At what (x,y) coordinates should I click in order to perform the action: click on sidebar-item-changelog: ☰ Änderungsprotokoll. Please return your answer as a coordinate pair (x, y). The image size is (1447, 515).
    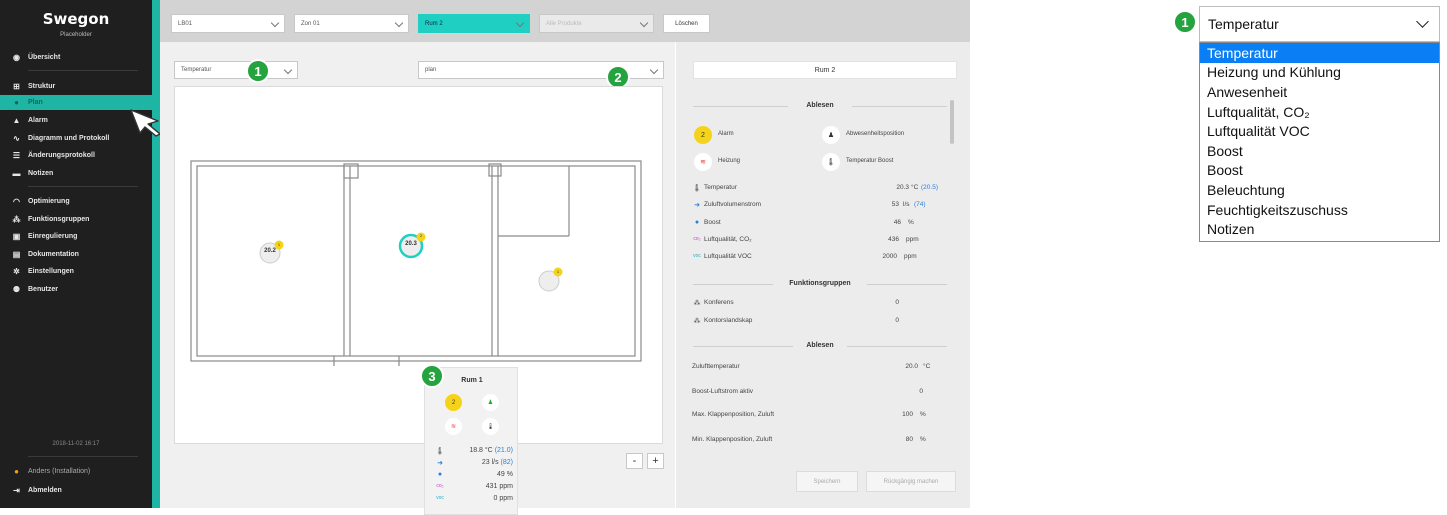
    Looking at the image, I should click on (76, 155).